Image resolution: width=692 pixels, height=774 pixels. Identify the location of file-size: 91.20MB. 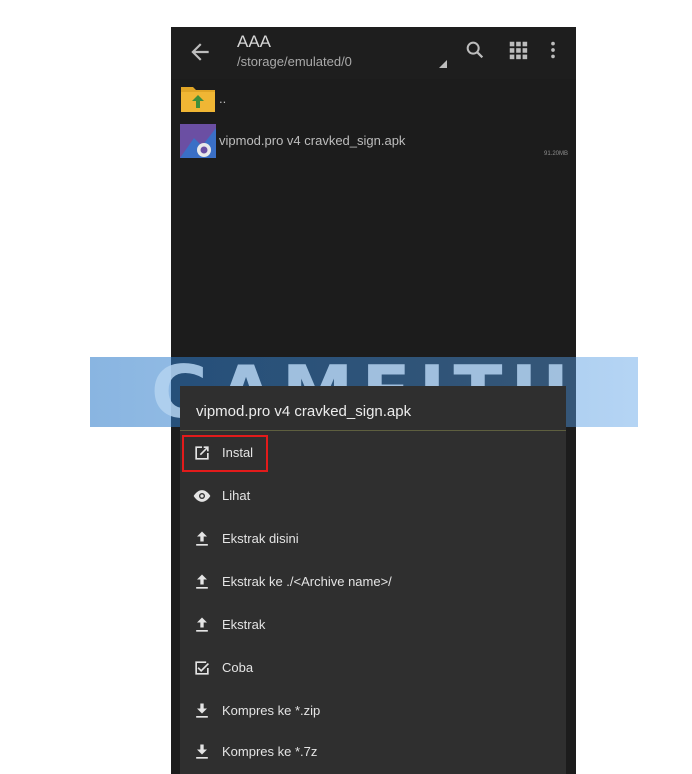
(555, 154).